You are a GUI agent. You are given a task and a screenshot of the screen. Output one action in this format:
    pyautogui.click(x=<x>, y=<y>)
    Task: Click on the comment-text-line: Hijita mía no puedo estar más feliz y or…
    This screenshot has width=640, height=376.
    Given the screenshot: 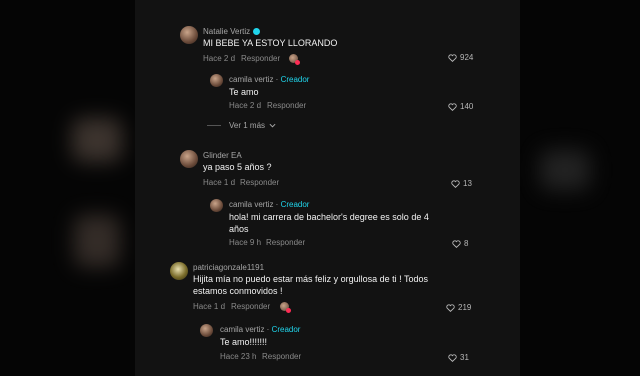 What is the action you would take?
    pyautogui.click(x=310, y=279)
    